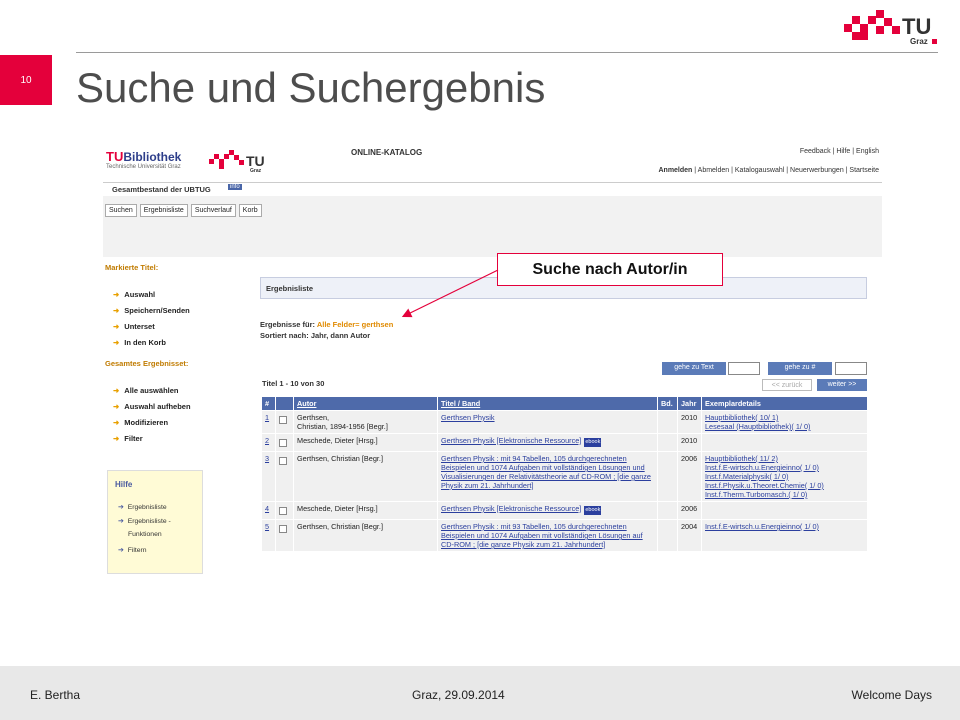 This screenshot has width=960, height=720. I want to click on next-button: weiter >>, so click(842, 385).